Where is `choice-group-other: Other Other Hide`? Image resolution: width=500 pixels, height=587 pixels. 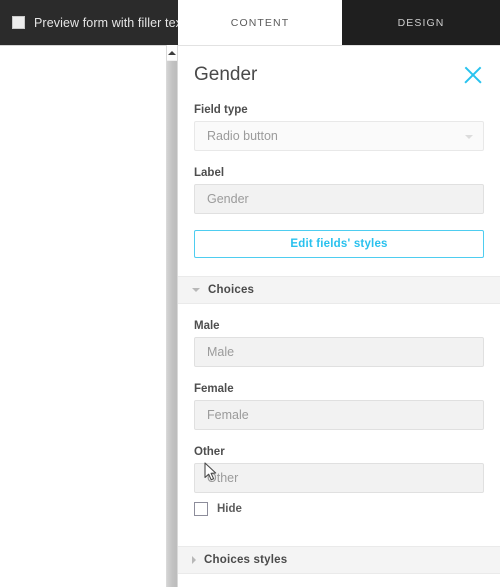 choice-group-other: Other Other Hide is located at coordinates (339, 481).